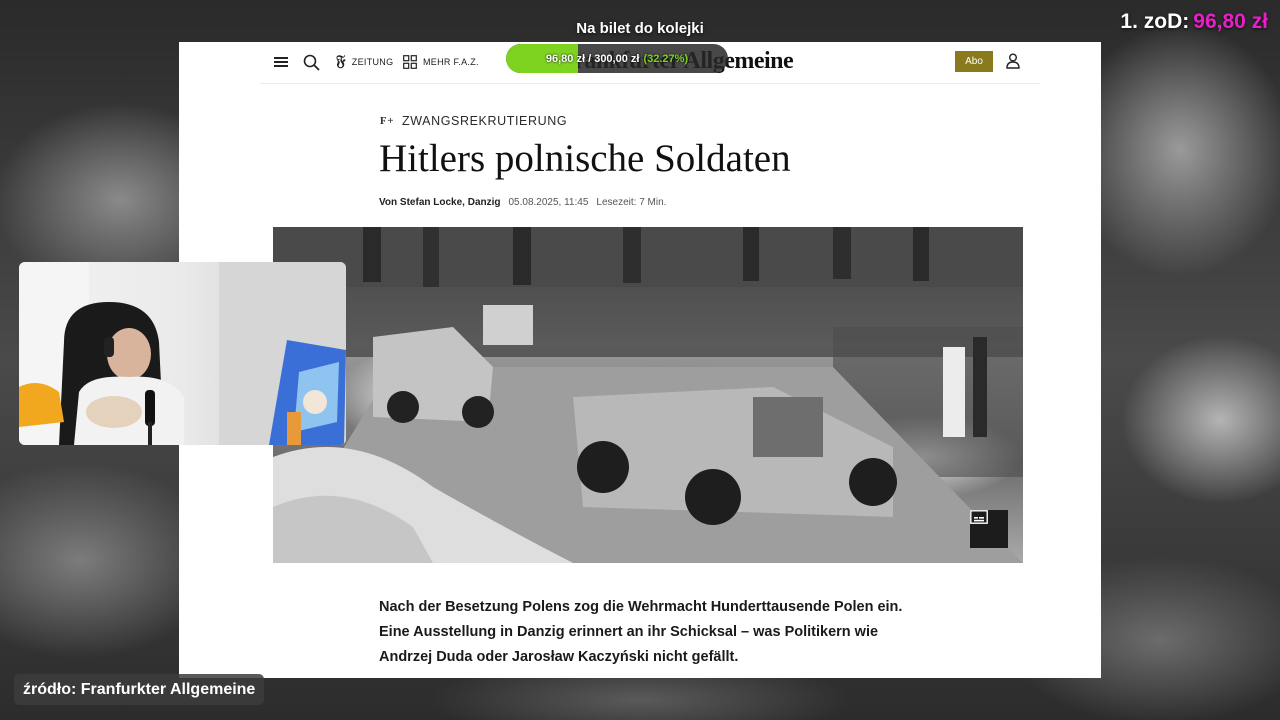 This screenshot has height=720, width=1280. What do you see at coordinates (640, 28) in the screenshot?
I see `goal-title: Na bilet do kolejki` at bounding box center [640, 28].